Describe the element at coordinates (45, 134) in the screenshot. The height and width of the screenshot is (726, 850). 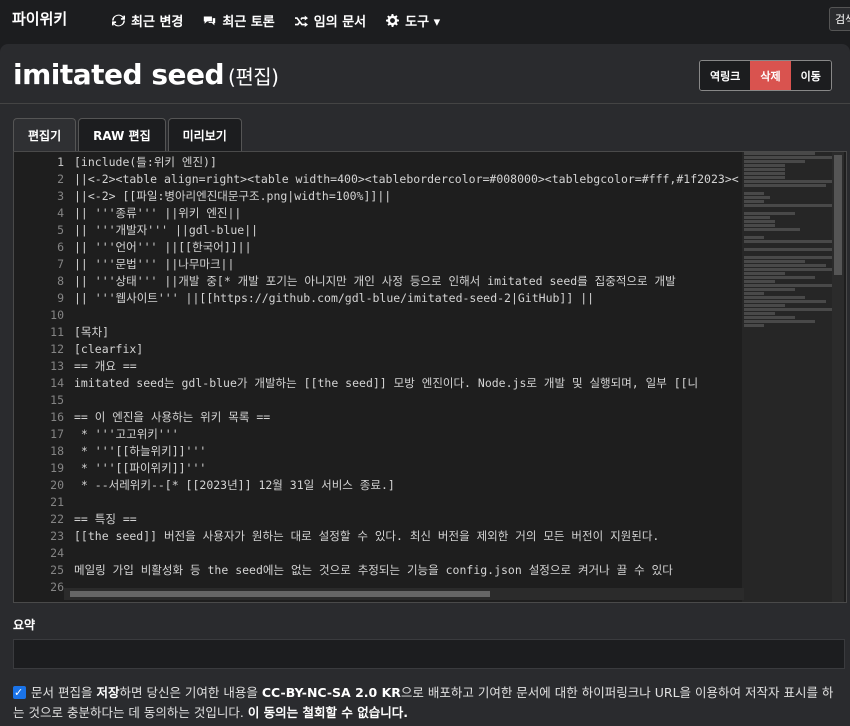
I see `tab-editor: 편집기` at that location.